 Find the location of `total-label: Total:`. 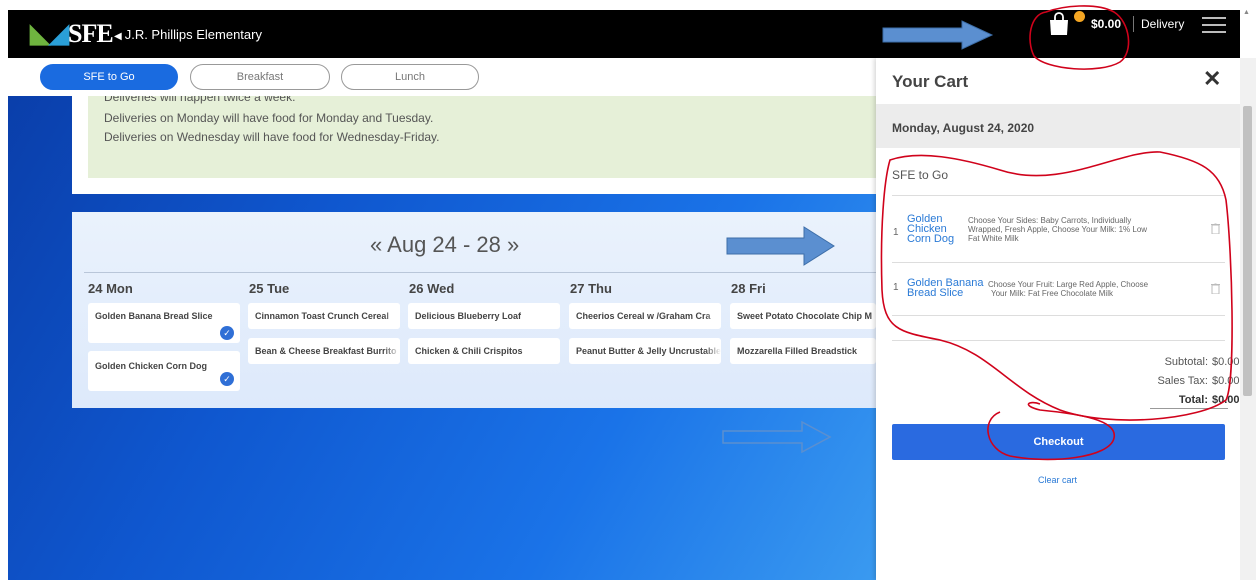

total-label: Total: is located at coordinates (1193, 400).